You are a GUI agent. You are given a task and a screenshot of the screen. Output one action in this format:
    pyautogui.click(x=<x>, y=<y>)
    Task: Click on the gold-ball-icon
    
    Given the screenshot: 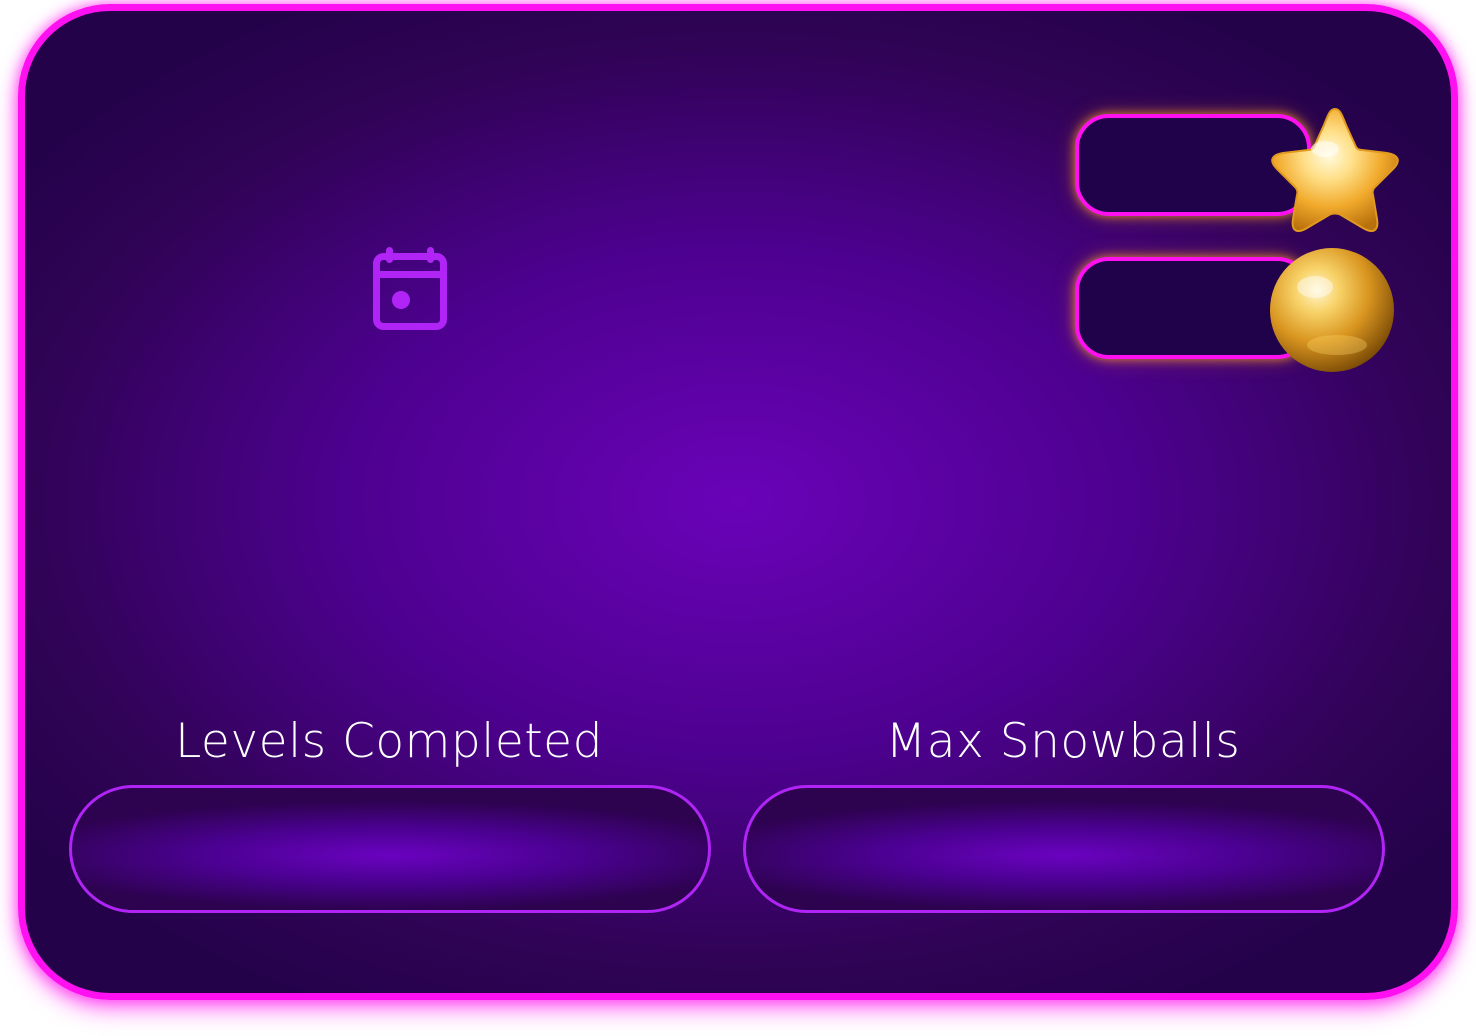 What is the action you would take?
    pyautogui.click(x=1332, y=310)
    